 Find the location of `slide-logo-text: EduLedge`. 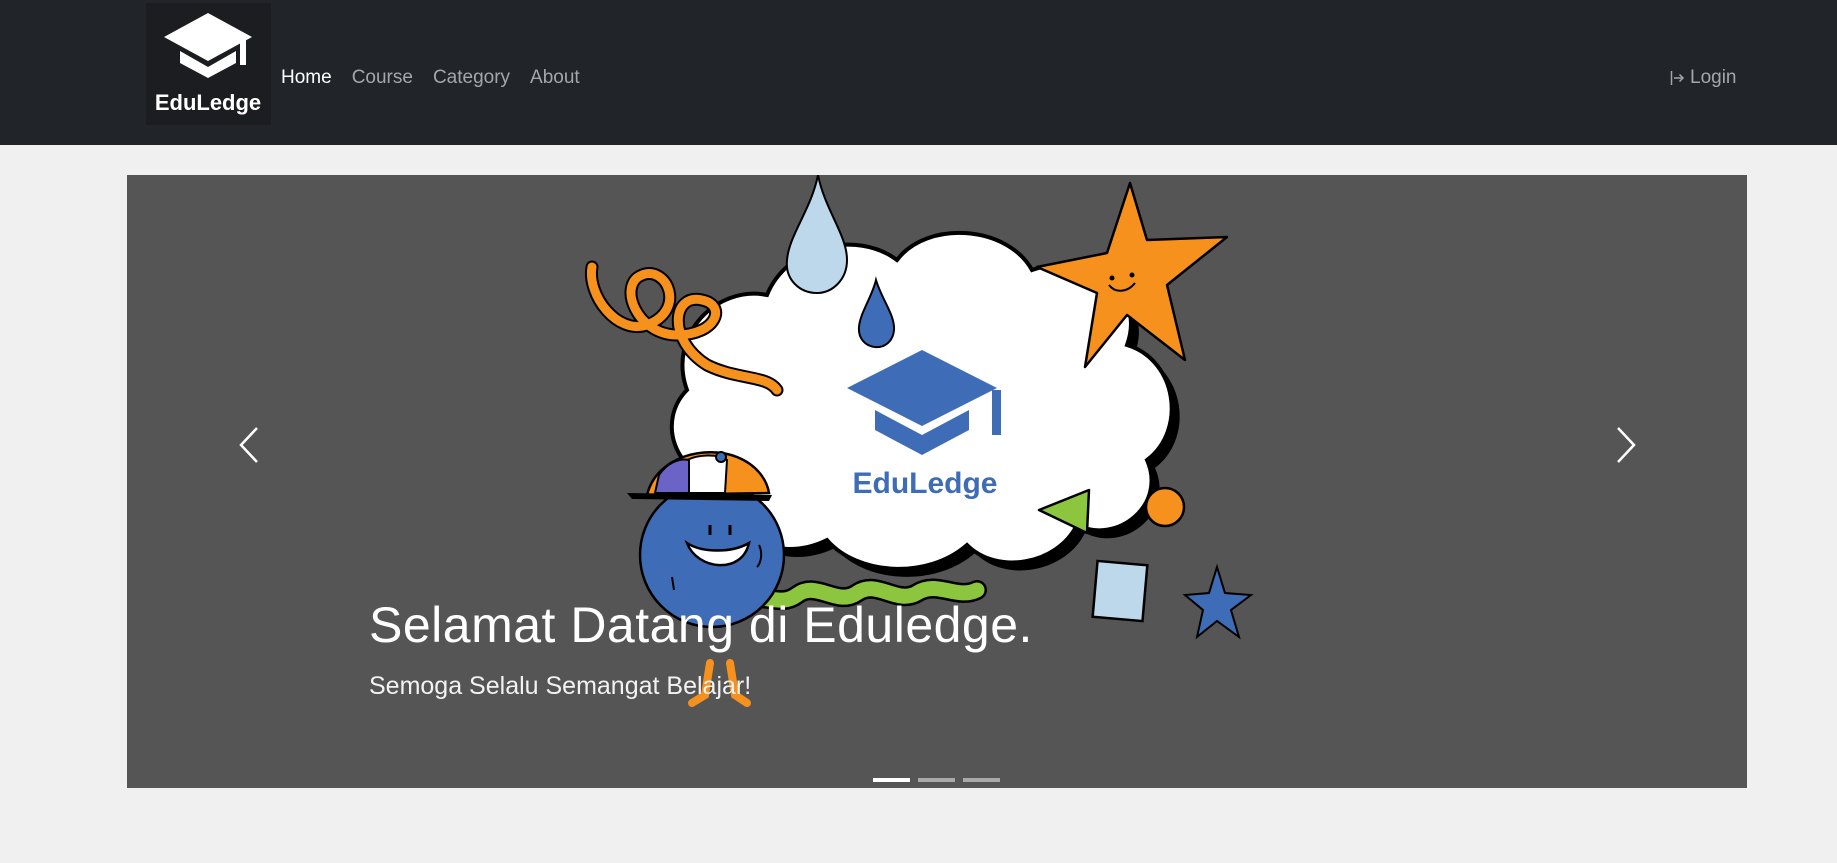

slide-logo-text: EduLedge is located at coordinates (924, 483).